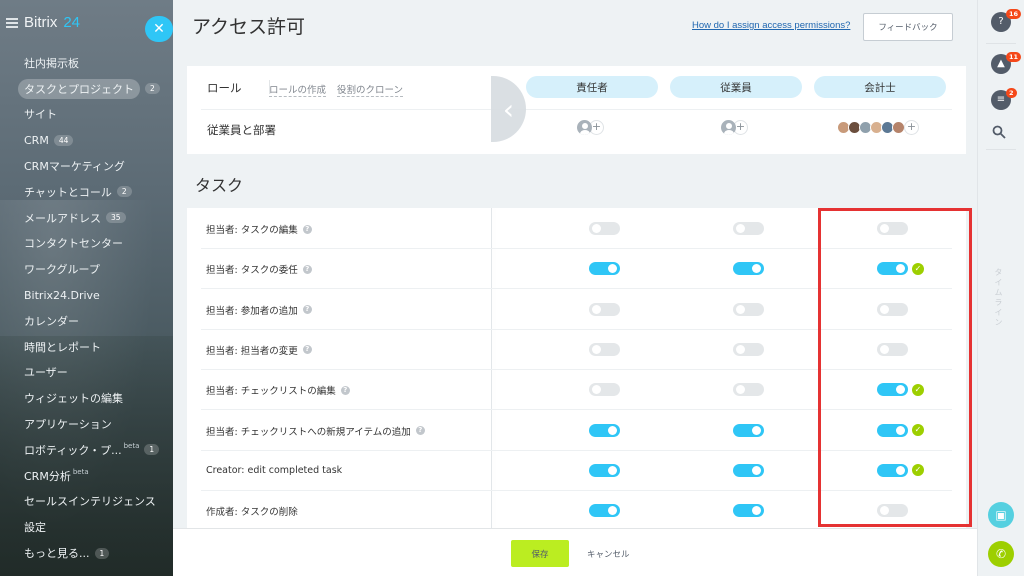 The image size is (1024, 576). I want to click on document-icon: ▣, so click(1001, 515).